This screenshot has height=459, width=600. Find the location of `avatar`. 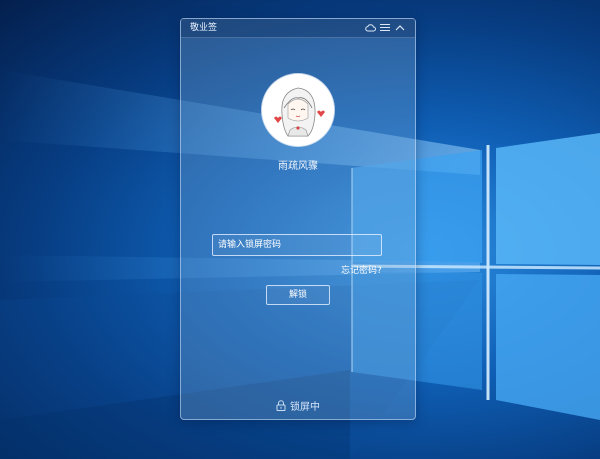

avatar is located at coordinates (298, 110).